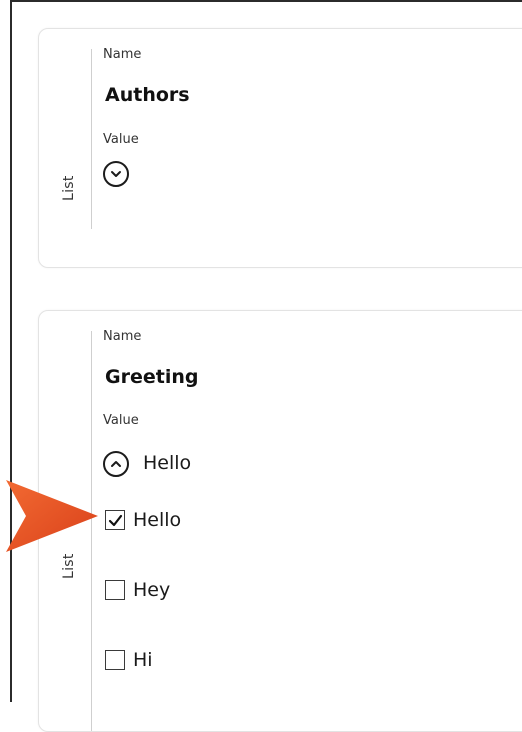  Describe the element at coordinates (157, 520) in the screenshot. I see `option-label: Hello` at that location.